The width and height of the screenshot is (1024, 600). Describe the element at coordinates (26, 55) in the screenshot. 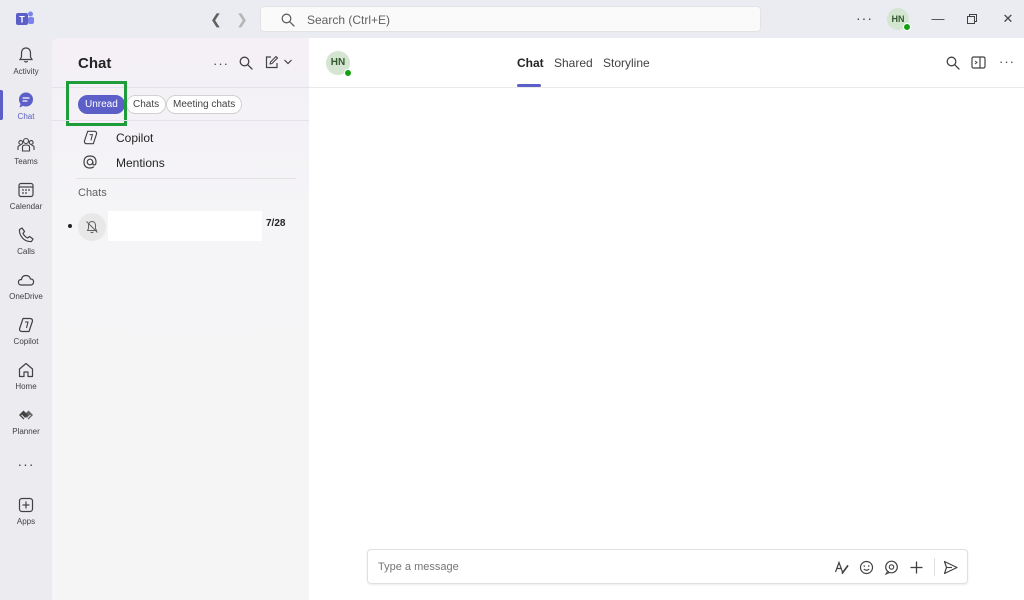

I see `bell-icon` at that location.